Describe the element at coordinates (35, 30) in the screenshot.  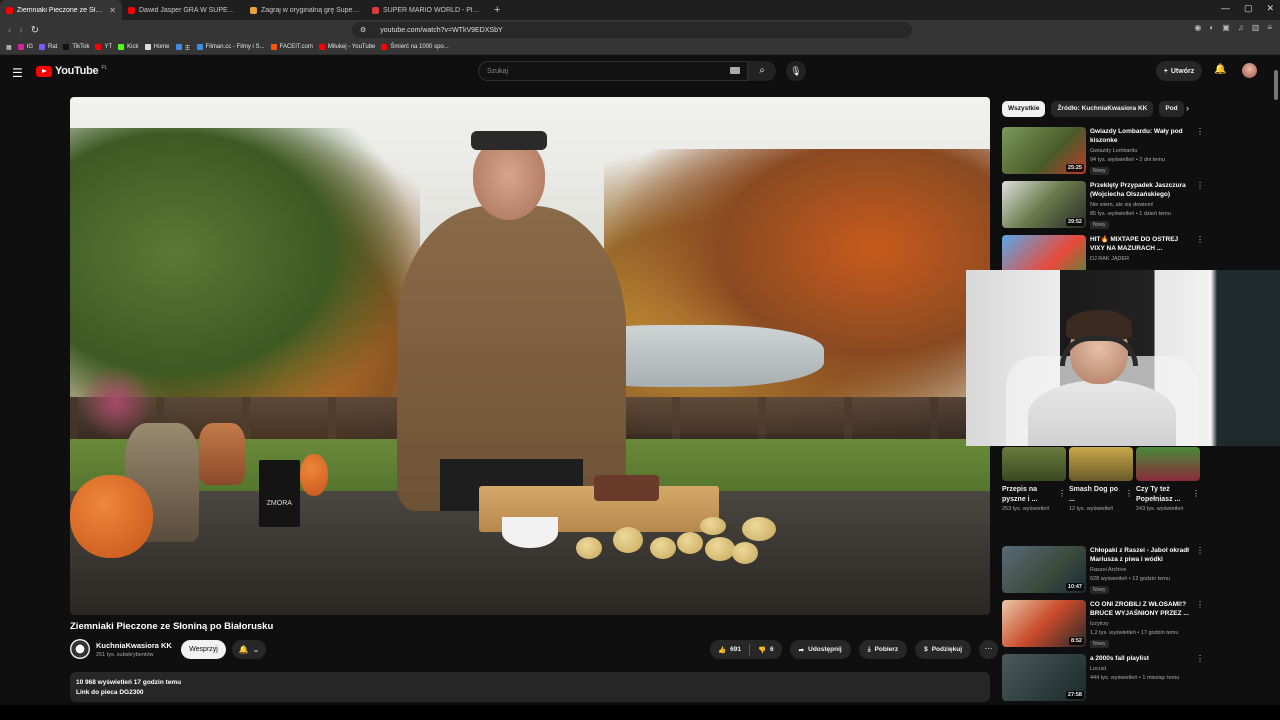
I see `reload-icon: ↻` at that location.